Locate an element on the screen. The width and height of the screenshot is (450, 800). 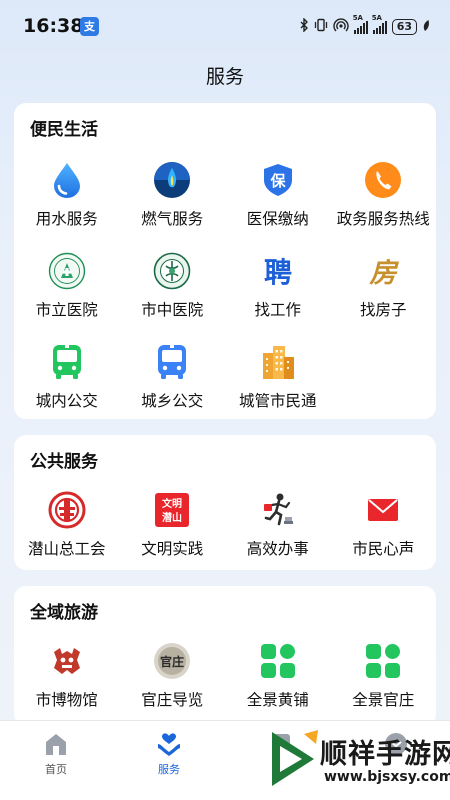
city-bus-icon is located at coordinates (67, 362).